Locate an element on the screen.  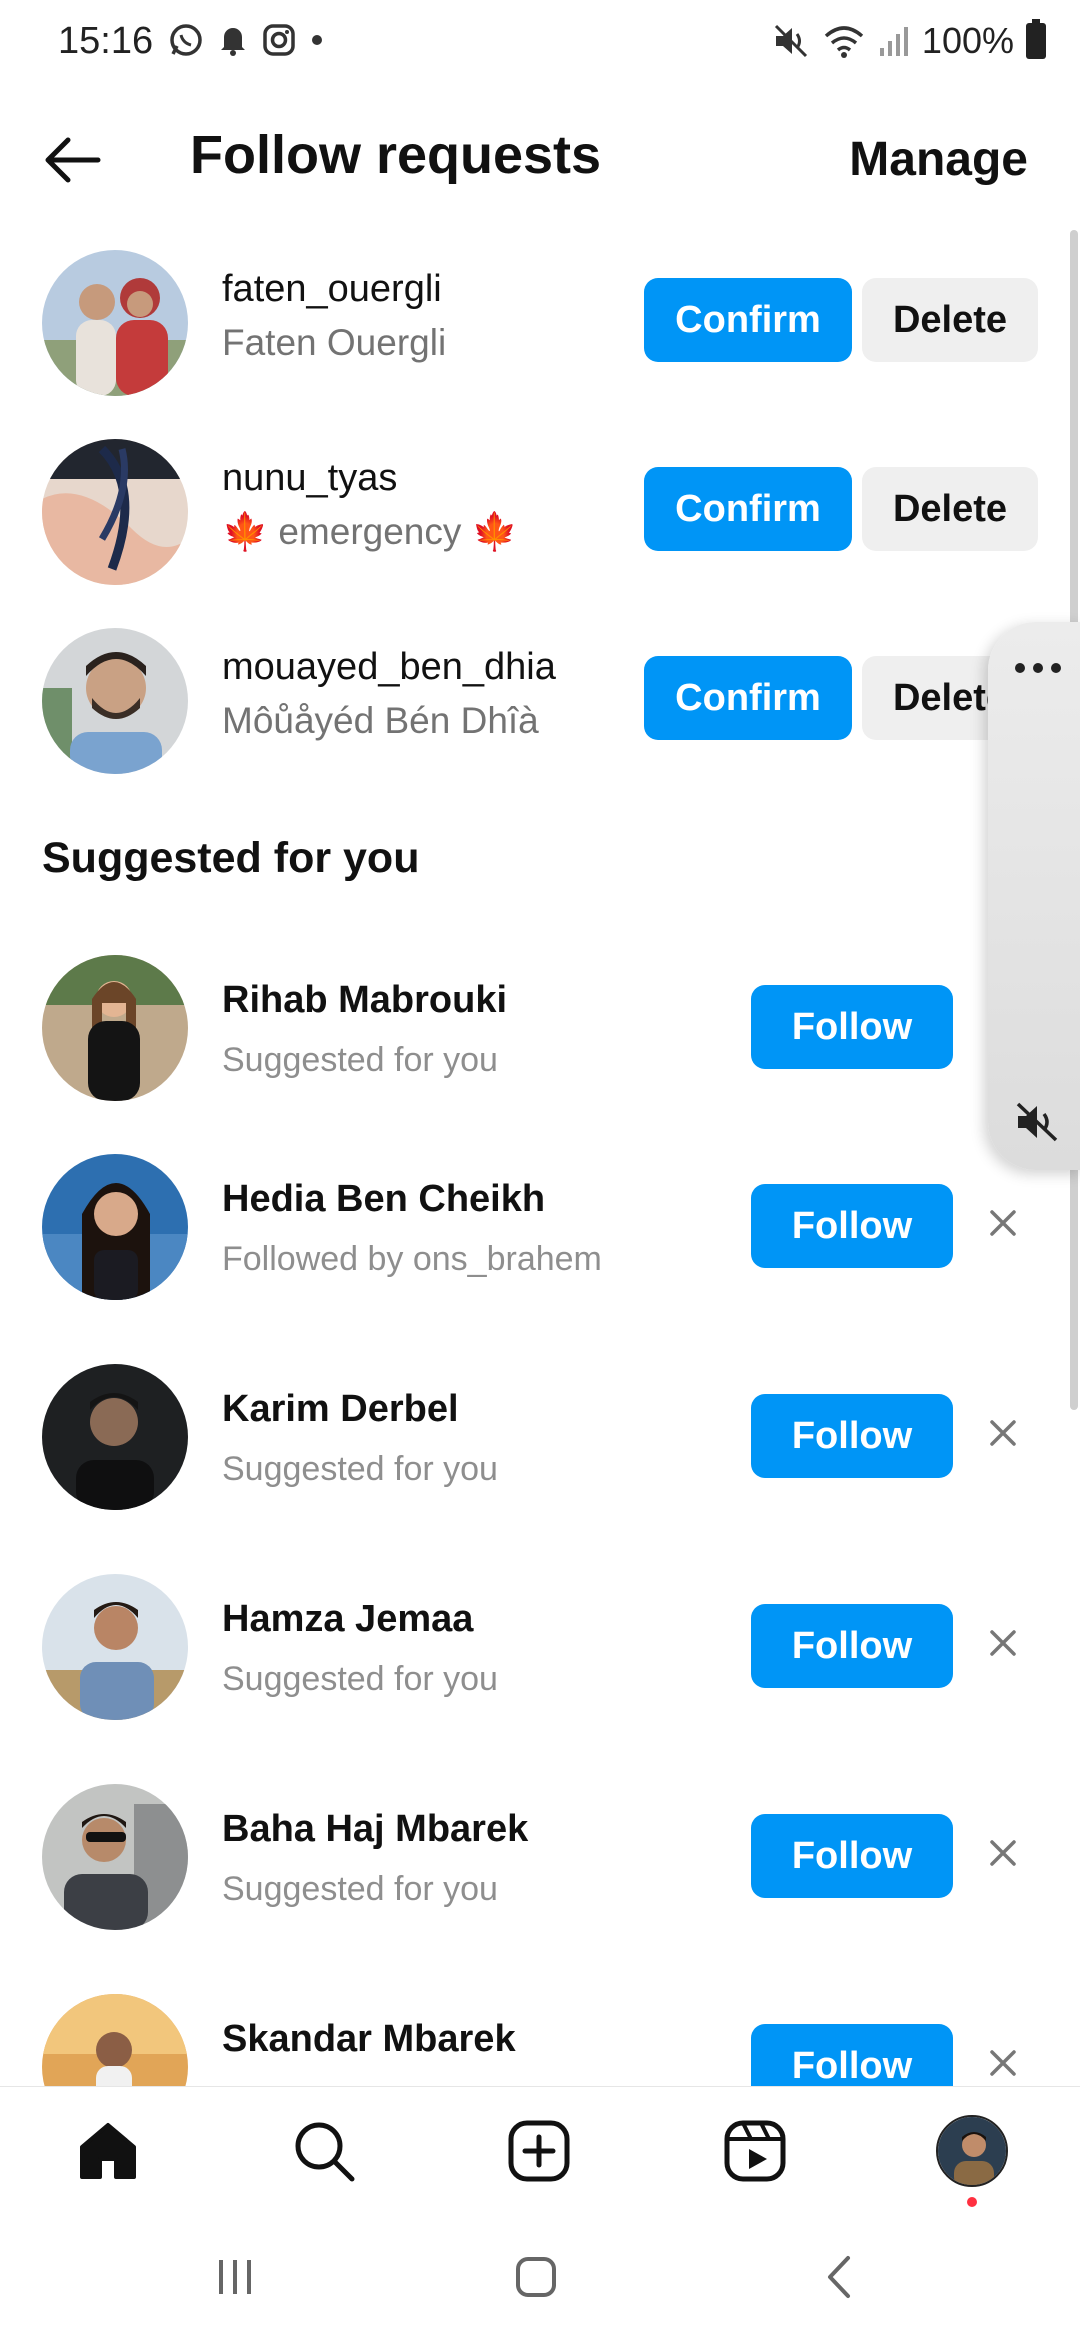
request-username: nunu_tyas is located at coordinates (309, 478).